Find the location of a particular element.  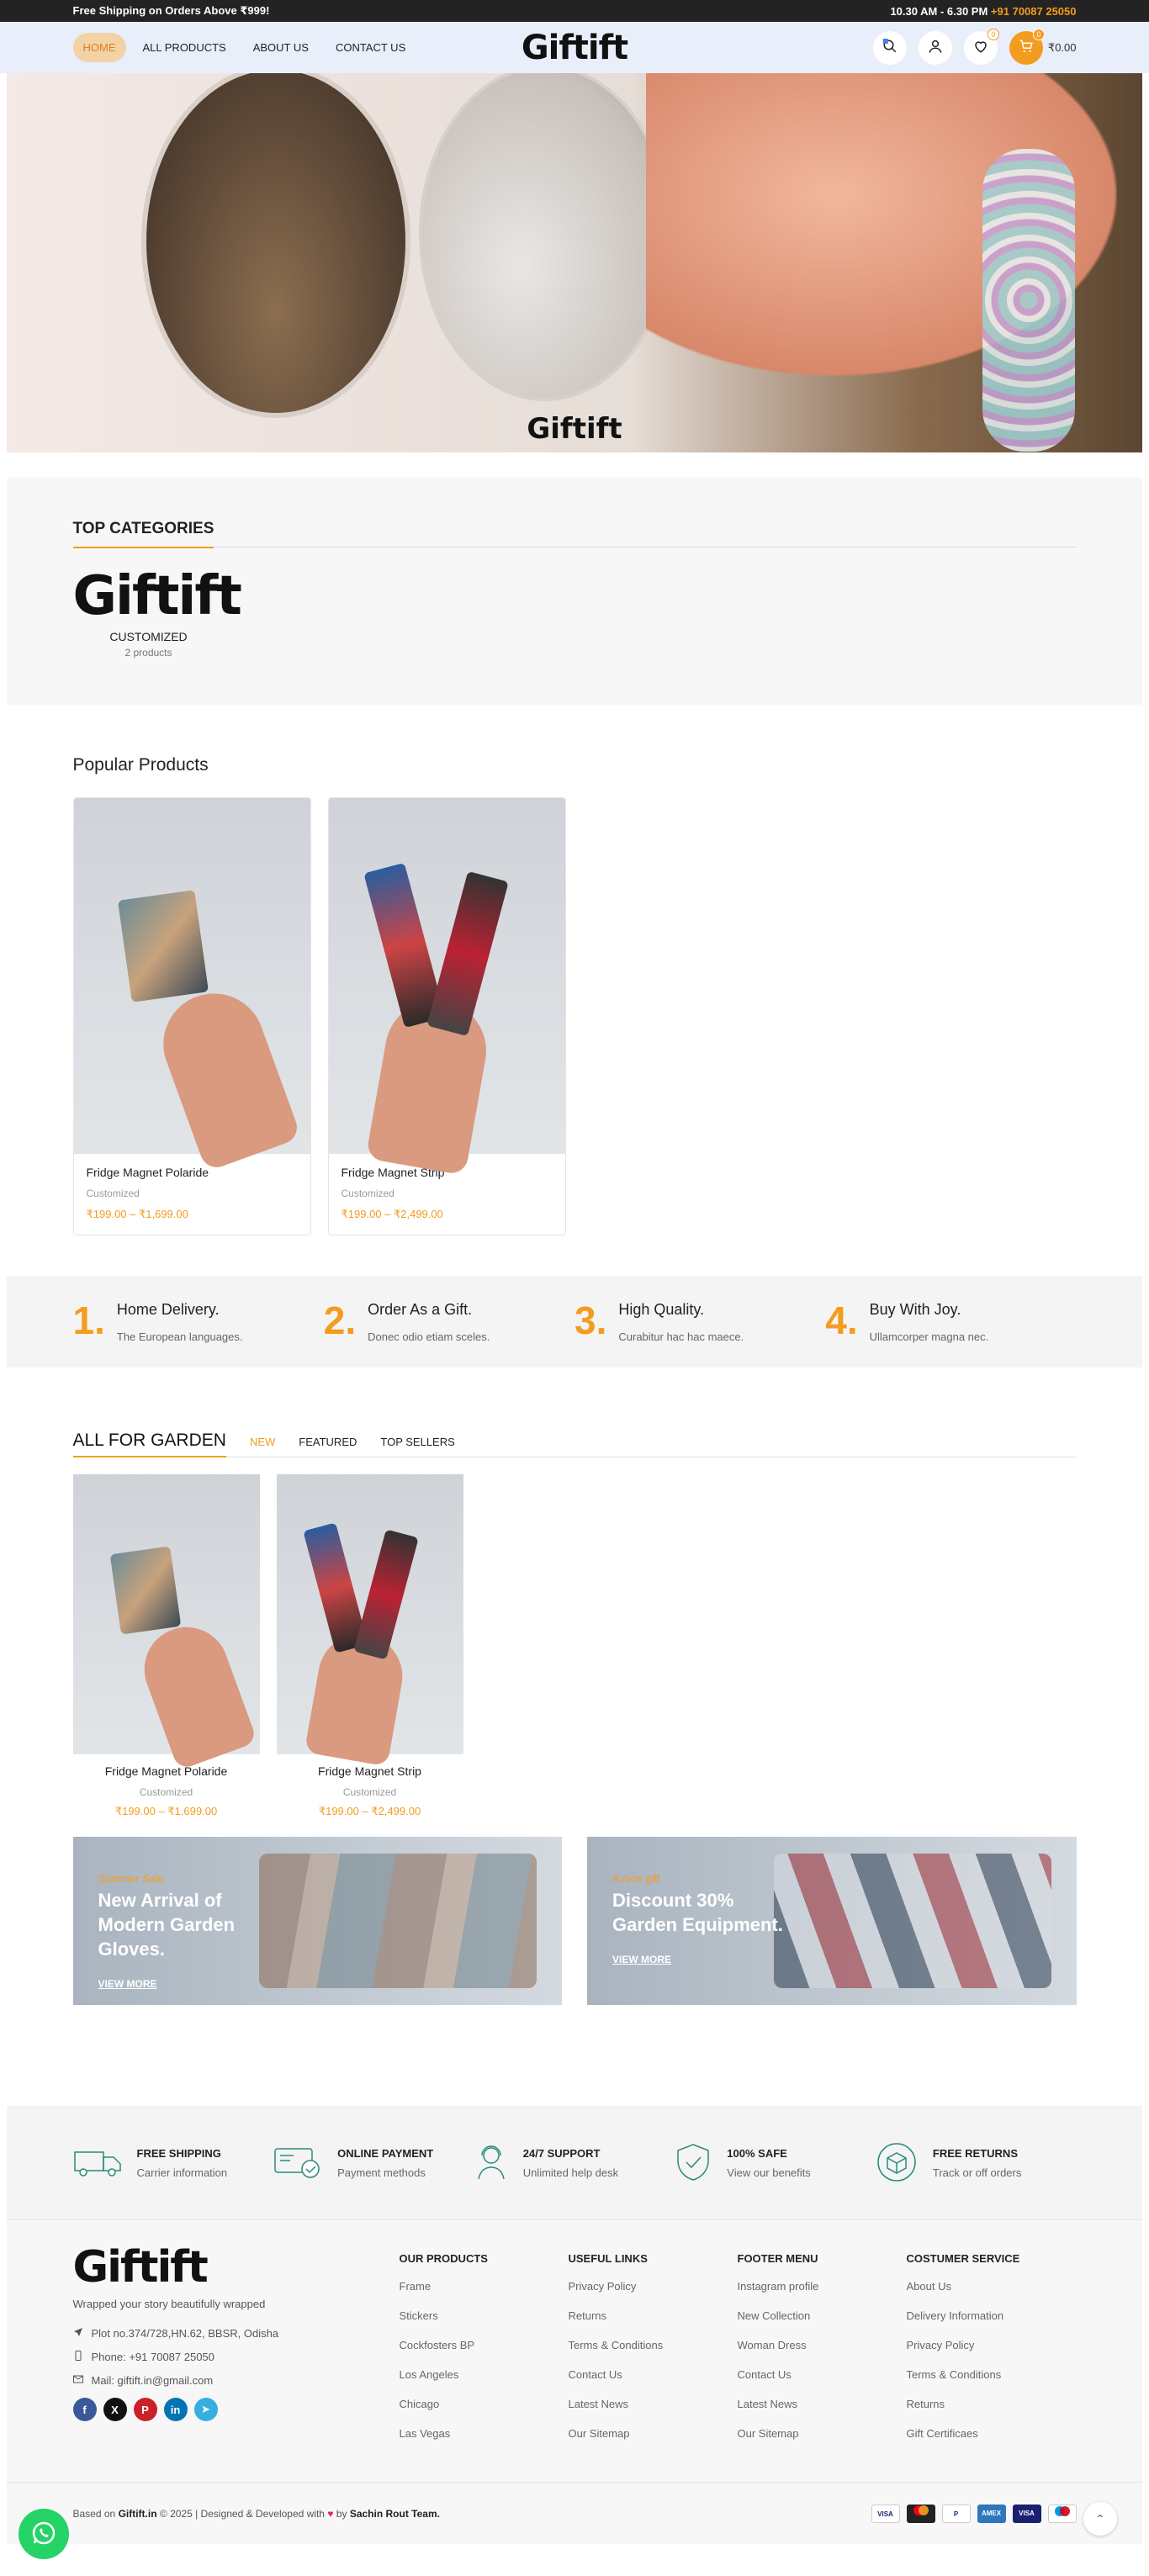

feature-item: 3. High Quality. Curabitur hac hac maece. is located at coordinates (699, 1322).